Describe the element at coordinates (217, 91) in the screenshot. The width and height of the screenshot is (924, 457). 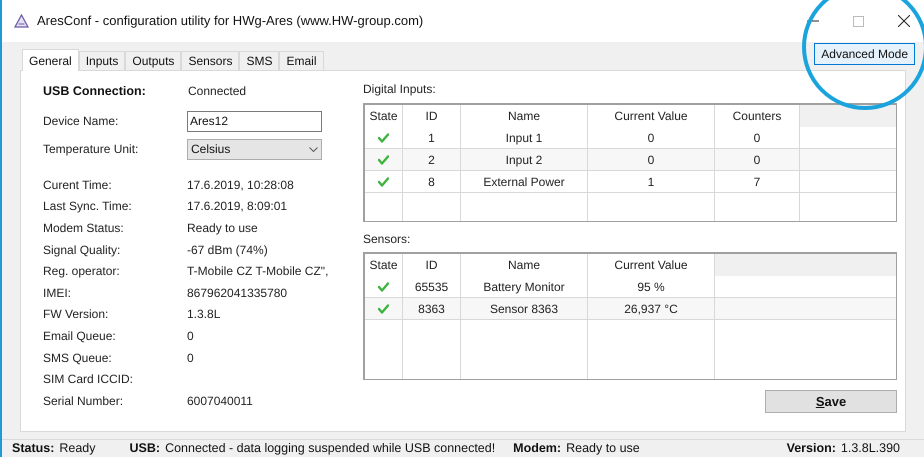
I see `field-value: Connected` at that location.